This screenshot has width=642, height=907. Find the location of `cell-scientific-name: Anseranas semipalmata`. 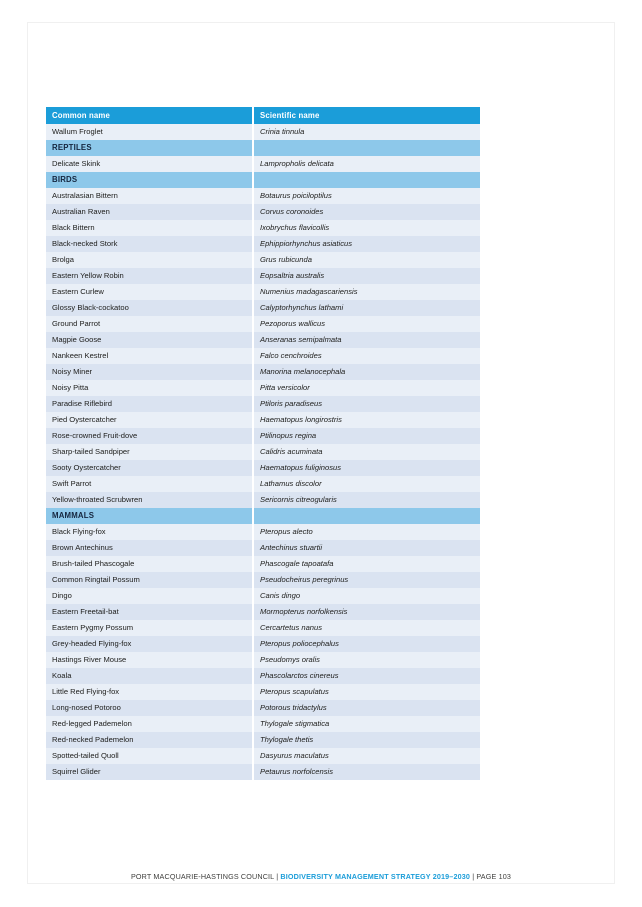

cell-scientific-name: Anseranas semipalmata is located at coordinates (367, 340).